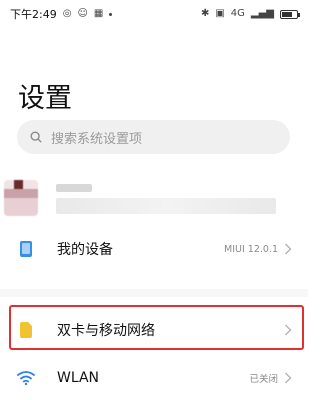  I want to click on account-name-redacted, so click(74, 188).